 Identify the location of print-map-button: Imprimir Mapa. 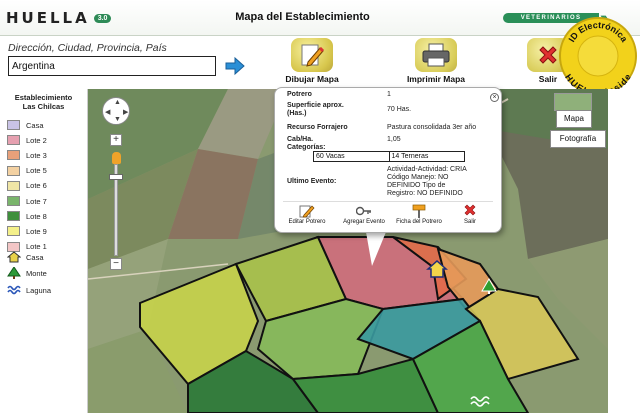
(436, 63).